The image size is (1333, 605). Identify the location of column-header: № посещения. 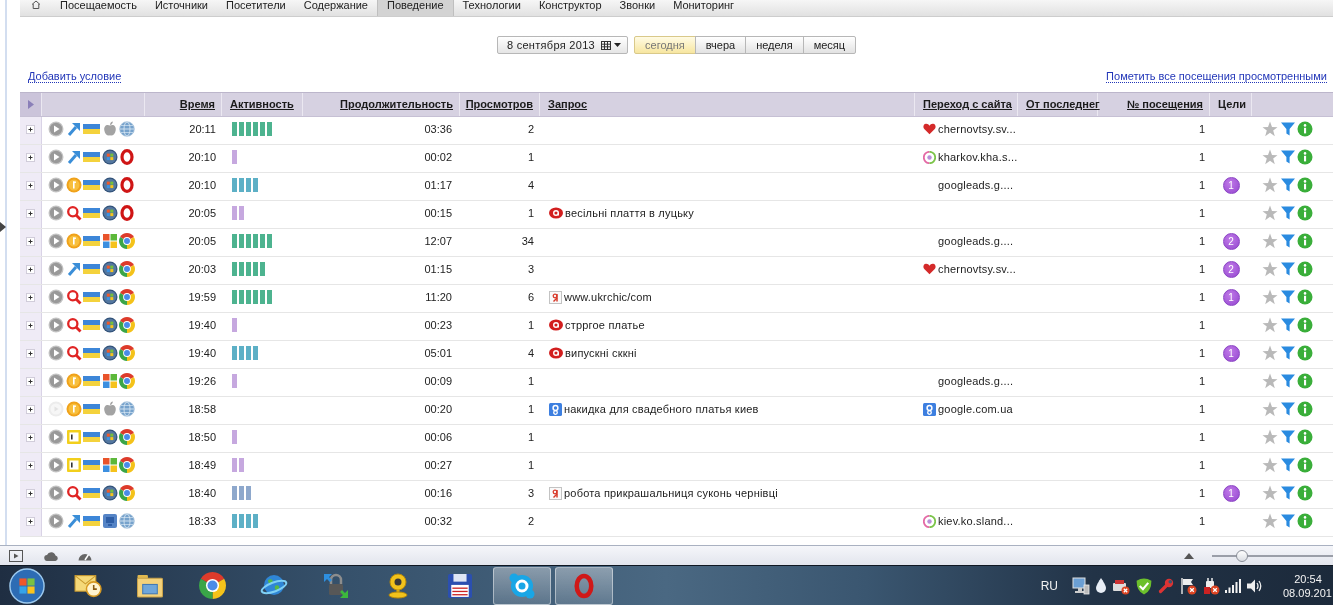
(1165, 104).